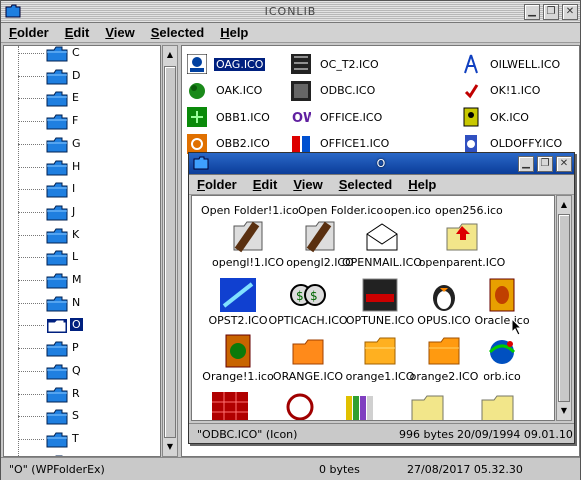 The width and height of the screenshot is (581, 480). What do you see at coordinates (301, 118) in the screenshot?
I see `svg-text: OW` at bounding box center [301, 118].